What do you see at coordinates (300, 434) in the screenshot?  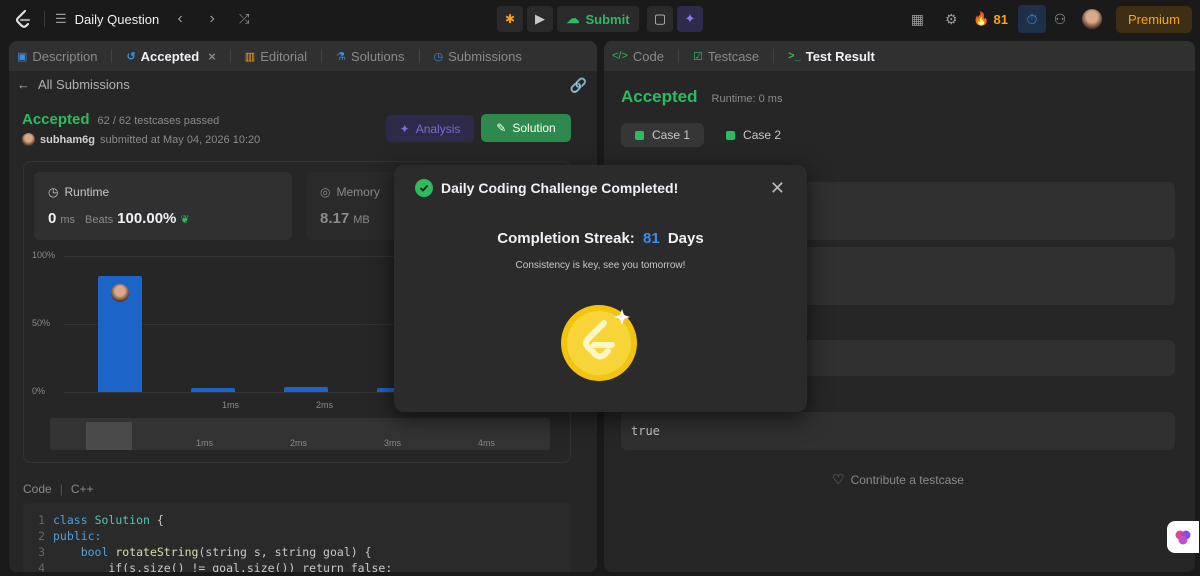 I see `range-selector: 1ms 2ms 3ms 4ms` at bounding box center [300, 434].